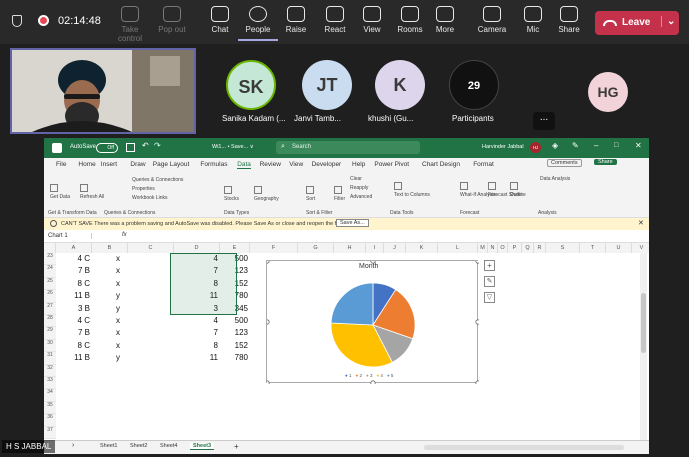  Describe the element at coordinates (384, 236) in the screenshot. I see `formula-input` at that location.